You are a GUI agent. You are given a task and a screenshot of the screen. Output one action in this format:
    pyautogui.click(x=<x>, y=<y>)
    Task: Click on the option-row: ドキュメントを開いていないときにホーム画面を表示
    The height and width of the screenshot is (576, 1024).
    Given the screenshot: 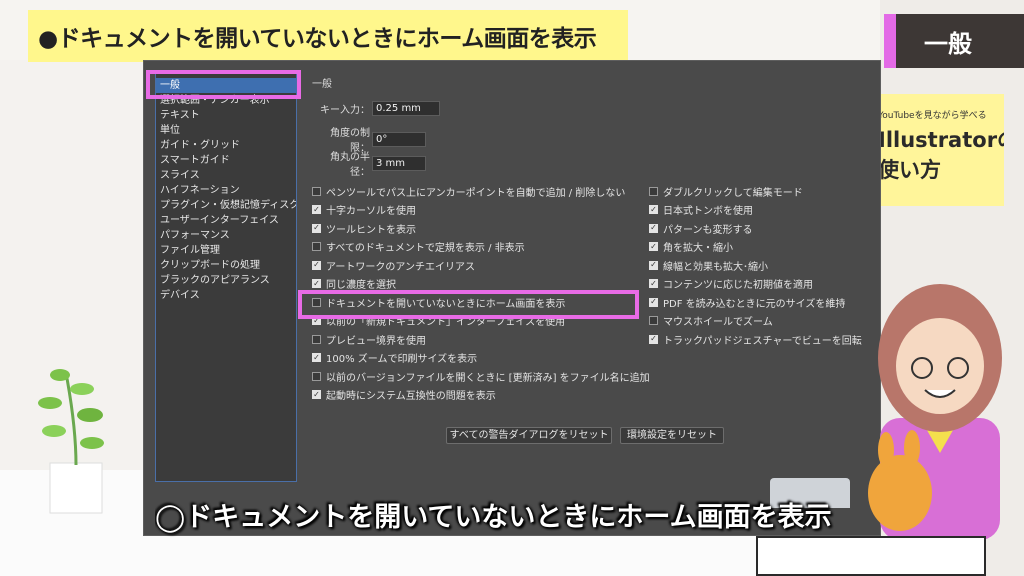 What is the action you would take?
    pyautogui.click(x=438, y=302)
    